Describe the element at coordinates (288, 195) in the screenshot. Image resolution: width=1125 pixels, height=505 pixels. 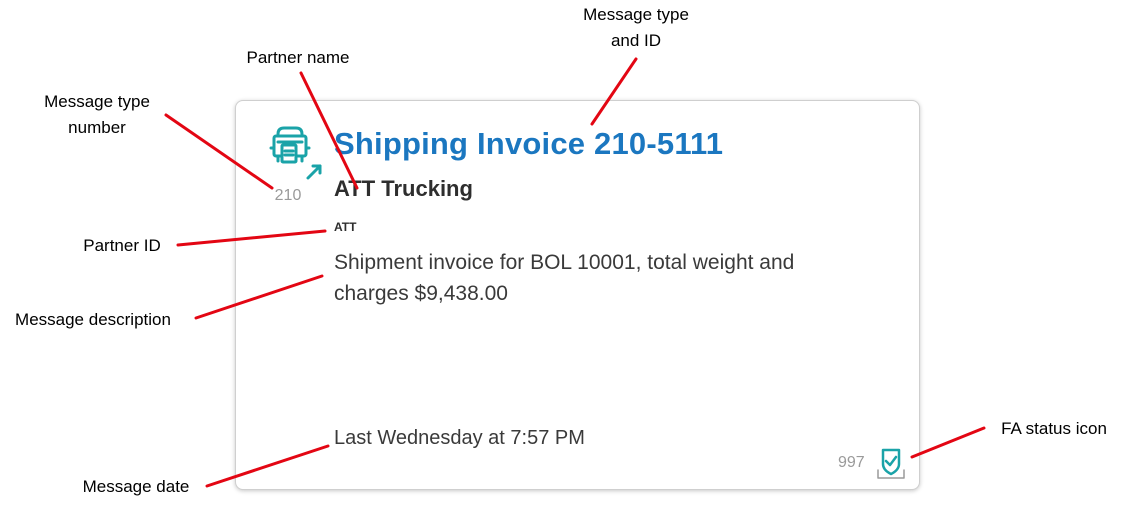
I see `message-type-number: 210` at that location.